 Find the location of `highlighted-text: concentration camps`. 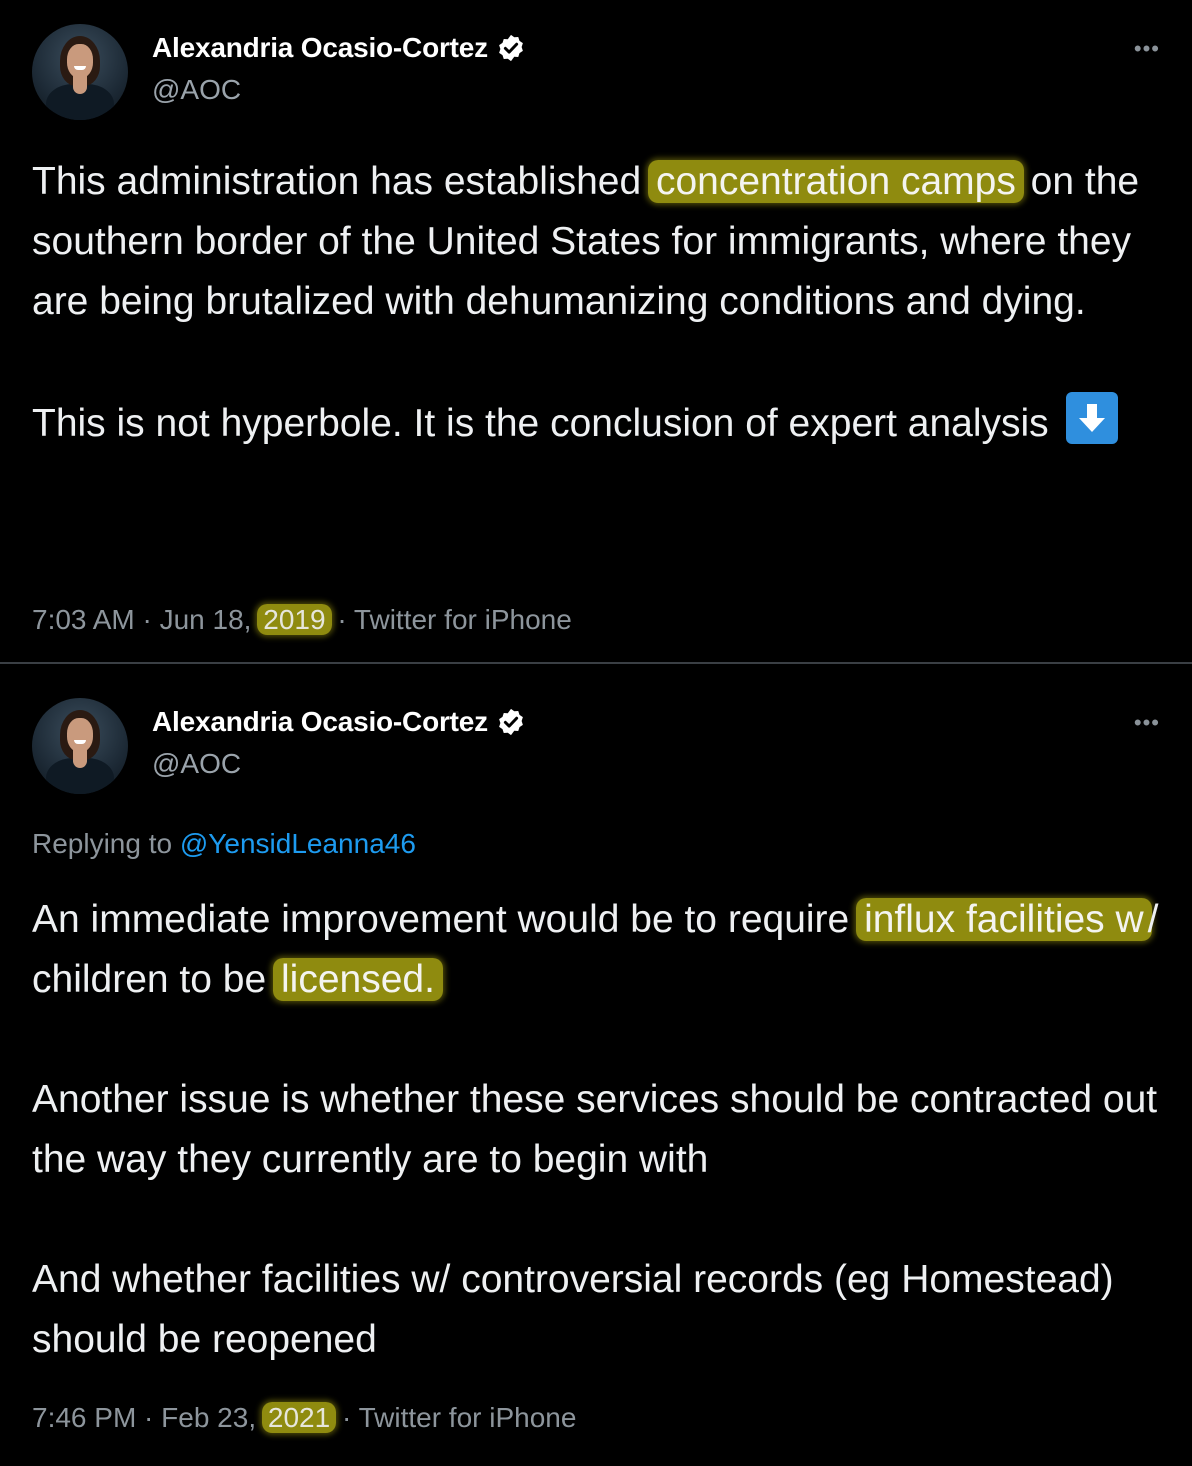

highlighted-text: concentration camps is located at coordinates (835, 181).